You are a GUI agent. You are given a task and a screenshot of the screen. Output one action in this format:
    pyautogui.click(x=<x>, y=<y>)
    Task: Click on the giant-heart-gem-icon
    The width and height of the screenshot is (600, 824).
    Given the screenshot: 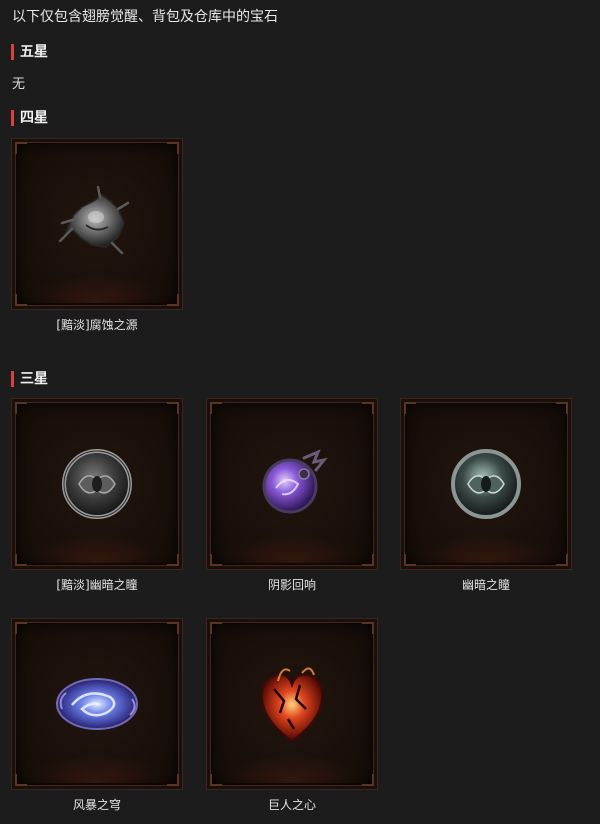 What is the action you would take?
    pyautogui.click(x=292, y=705)
    